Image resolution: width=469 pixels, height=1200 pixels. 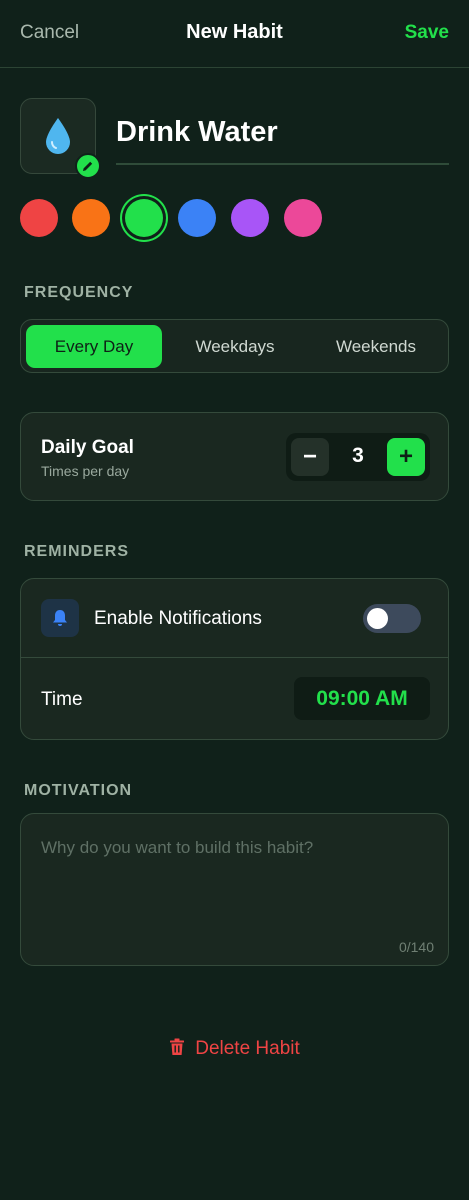 What do you see at coordinates (39, 218) in the screenshot?
I see `color-swatch-red` at bounding box center [39, 218].